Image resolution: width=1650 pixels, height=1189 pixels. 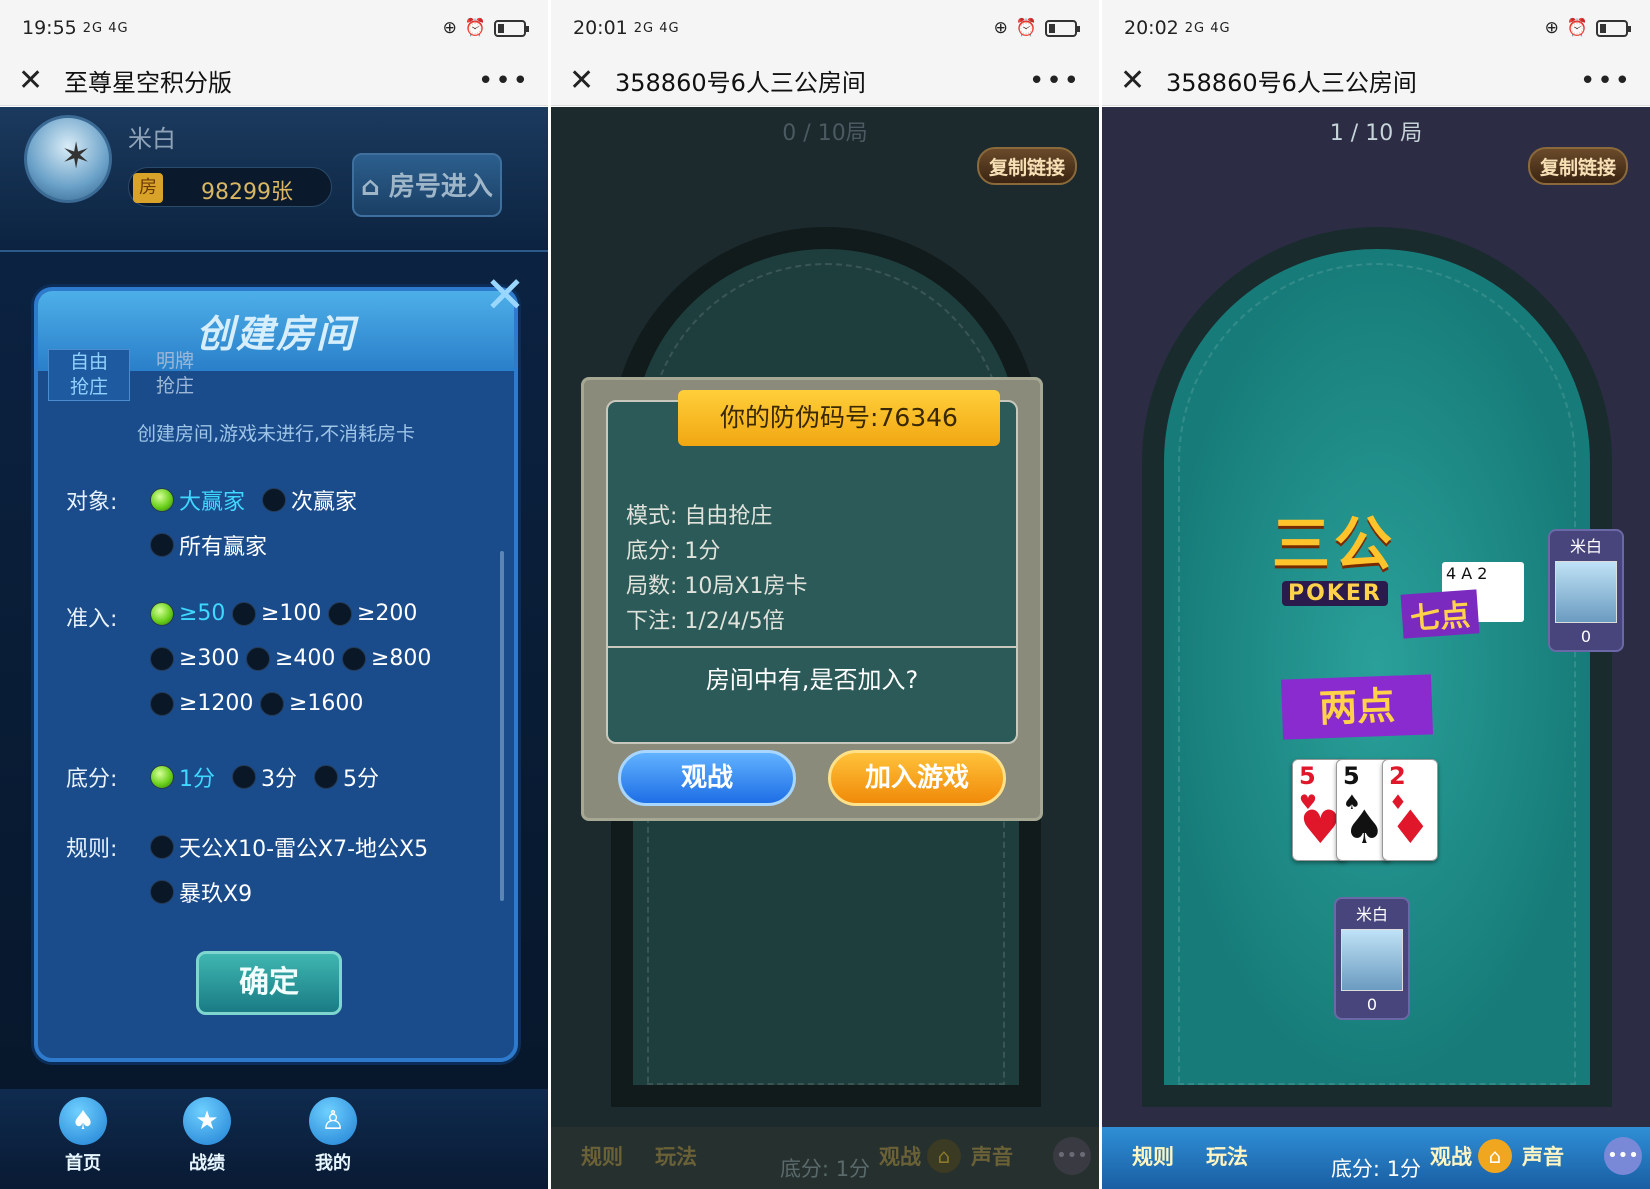 What do you see at coordinates (305, 658) in the screenshot?
I see `option-label: ≥400` at bounding box center [305, 658].